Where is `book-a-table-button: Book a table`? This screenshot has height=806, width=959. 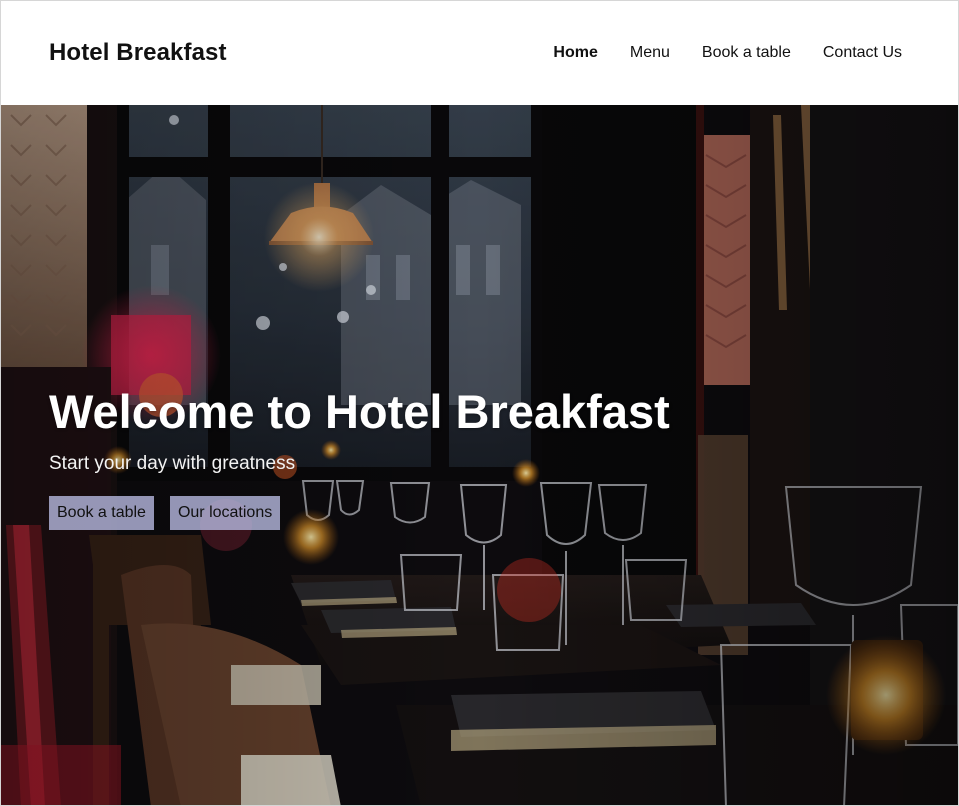
book-a-table-button: Book a table is located at coordinates (101, 513).